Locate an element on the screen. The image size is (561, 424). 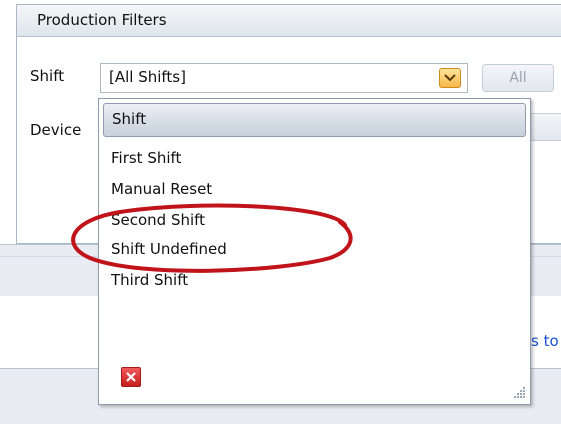
chevron-down-icon is located at coordinates (450, 78).